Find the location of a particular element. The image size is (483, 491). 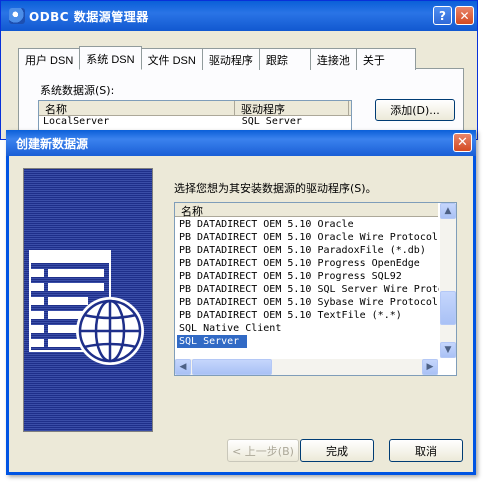

finish-button: 完成 is located at coordinates (337, 450).